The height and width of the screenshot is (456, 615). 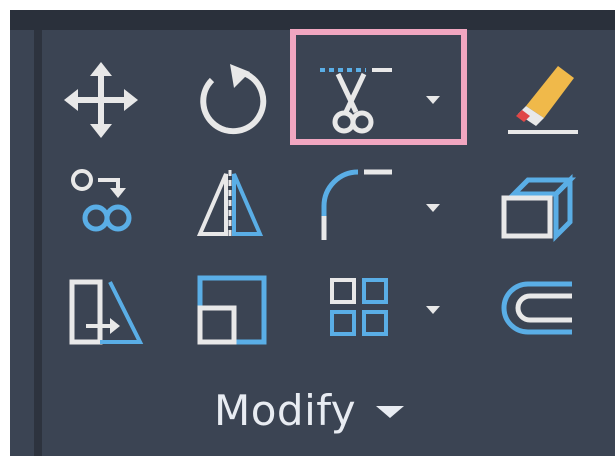 I want to click on copy-icon, so click(x=101, y=200).